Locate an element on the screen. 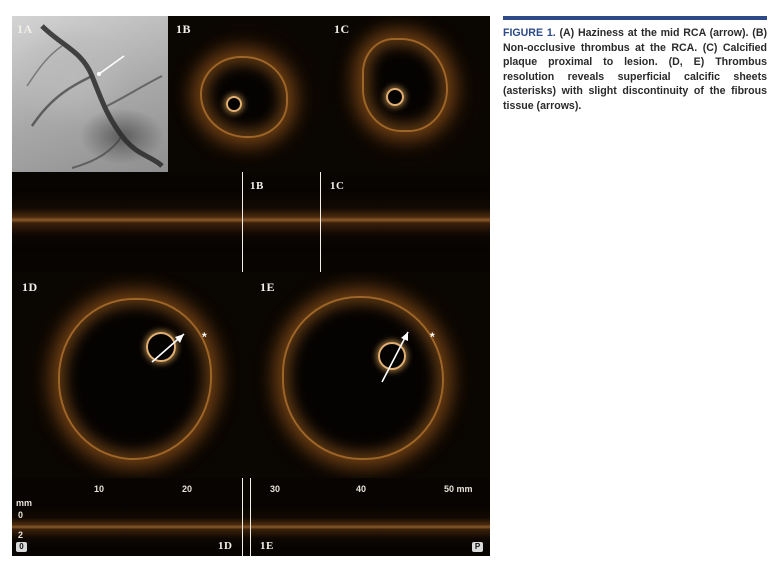  axis-tick-30: 30 is located at coordinates (275, 489).